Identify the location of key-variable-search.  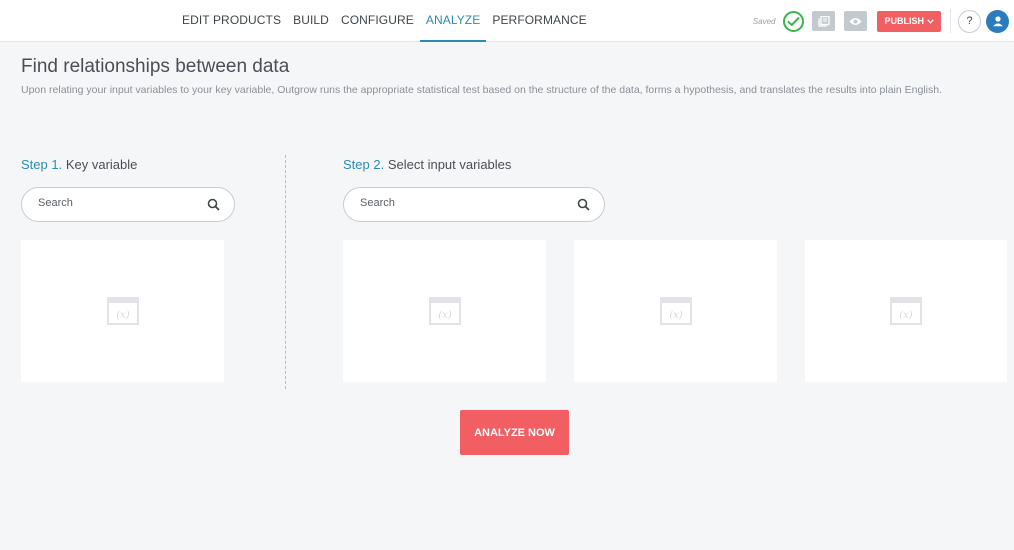
(128, 204).